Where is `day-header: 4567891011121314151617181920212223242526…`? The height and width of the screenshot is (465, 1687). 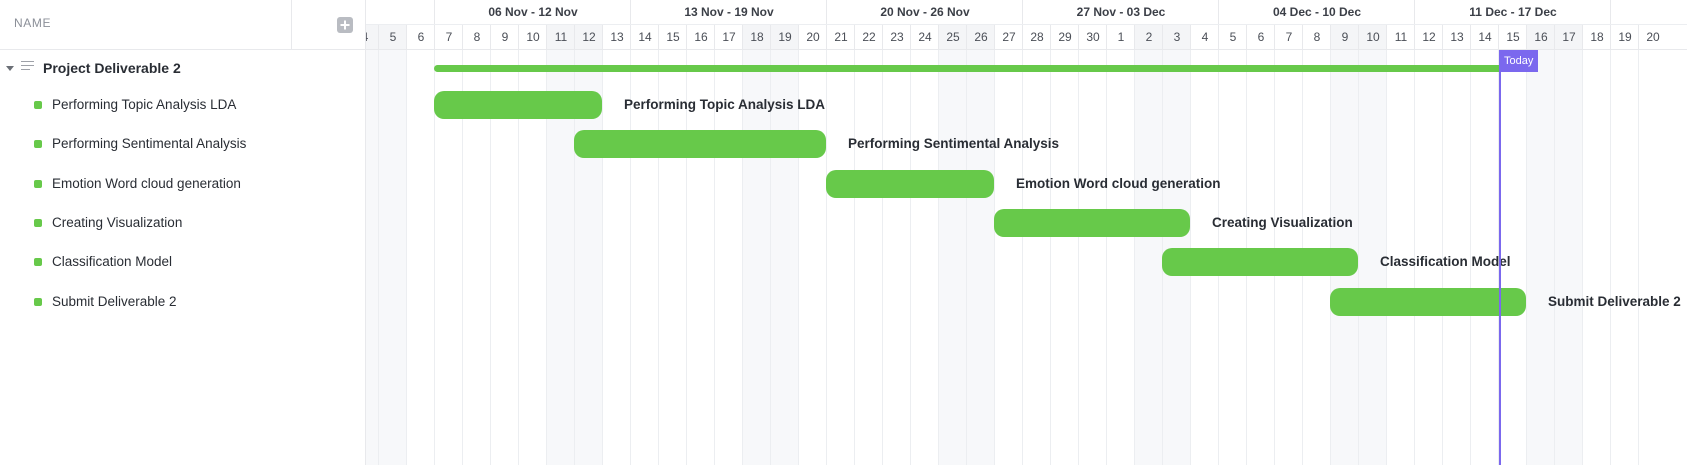 day-header: 4567891011121314151617181920212223242526… is located at coordinates (1026, 37).